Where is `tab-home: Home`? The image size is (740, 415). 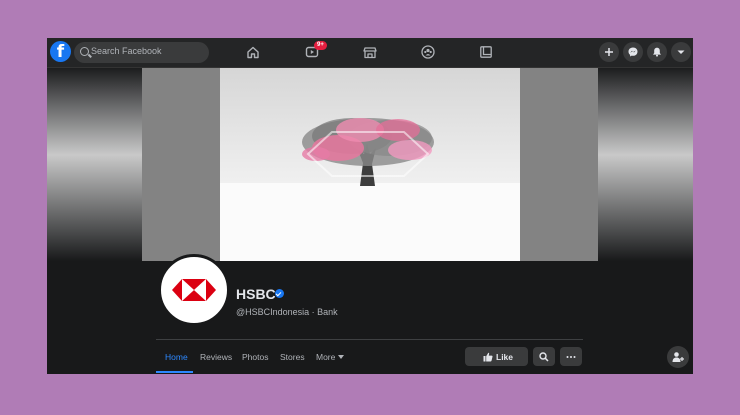 tab-home: Home is located at coordinates (176, 357).